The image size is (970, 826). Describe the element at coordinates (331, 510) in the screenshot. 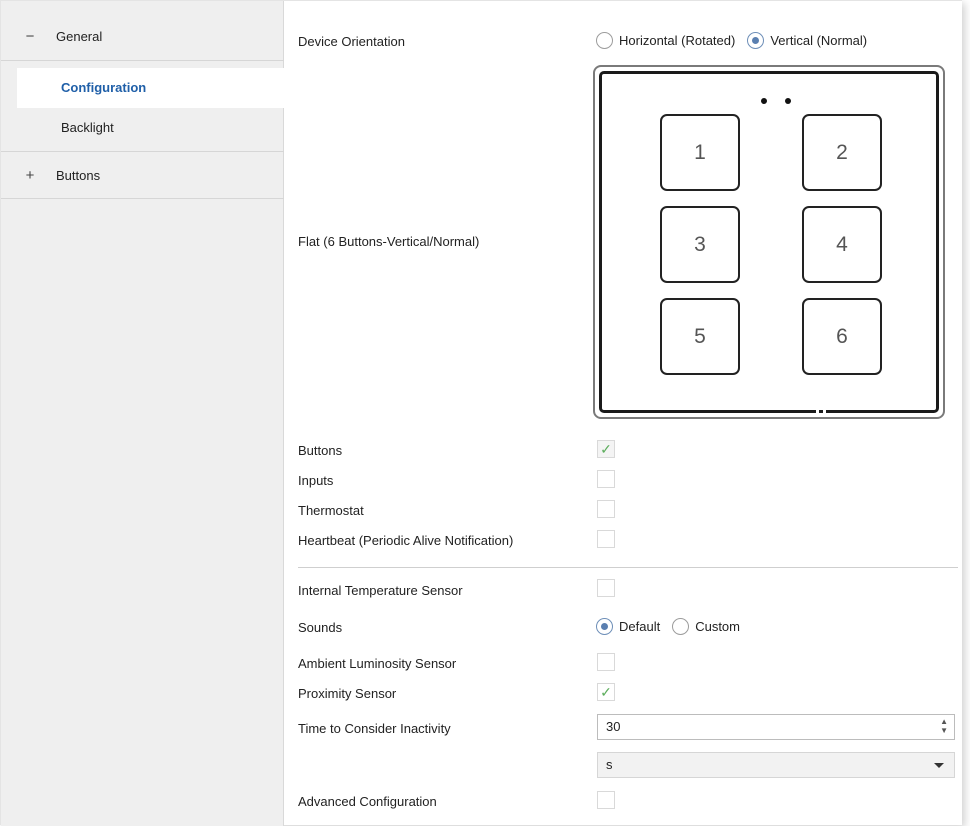

I see `thermostat-label: Thermostat` at that location.